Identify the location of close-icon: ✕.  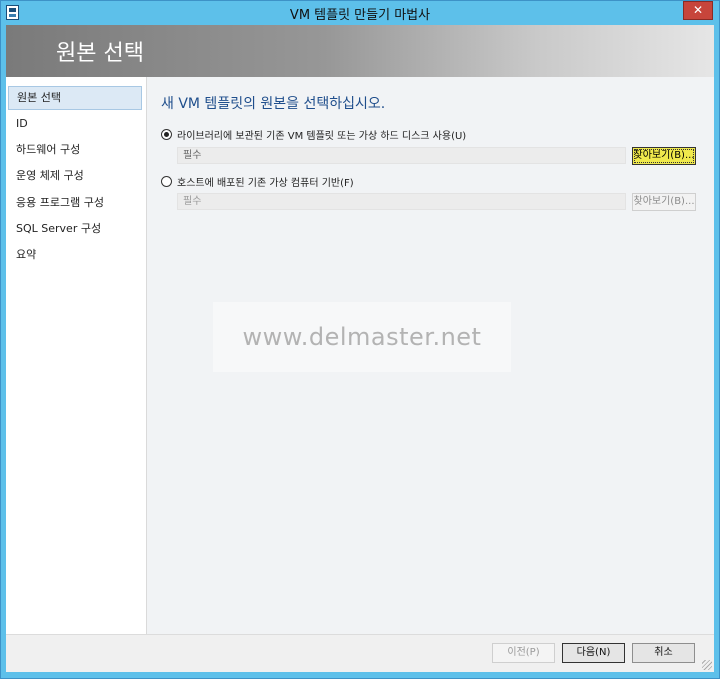
(698, 10).